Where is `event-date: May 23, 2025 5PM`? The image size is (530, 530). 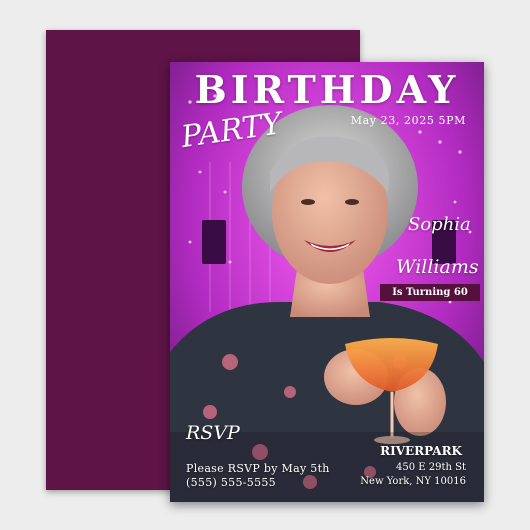
event-date: May 23, 2025 5PM is located at coordinates (408, 120).